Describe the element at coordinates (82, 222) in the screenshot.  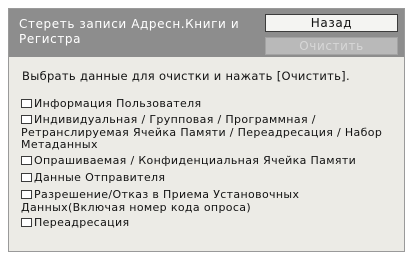
I see `option-forwarding-label: Переадресация` at that location.